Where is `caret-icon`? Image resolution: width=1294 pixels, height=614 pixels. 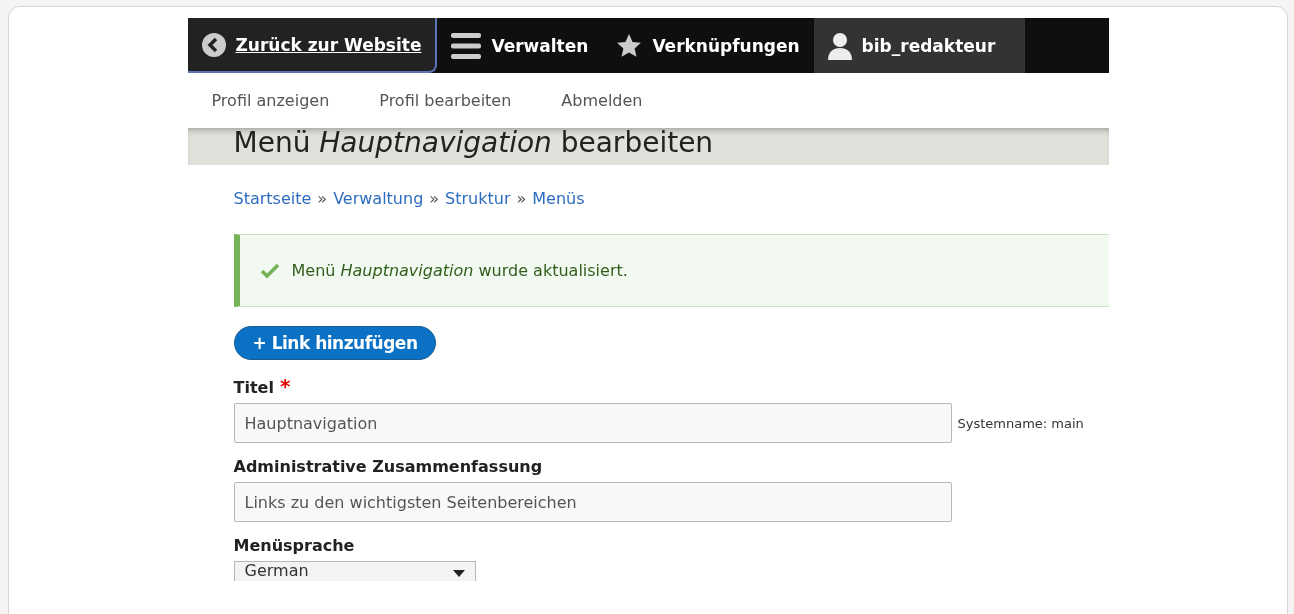
caret-icon is located at coordinates (458, 574).